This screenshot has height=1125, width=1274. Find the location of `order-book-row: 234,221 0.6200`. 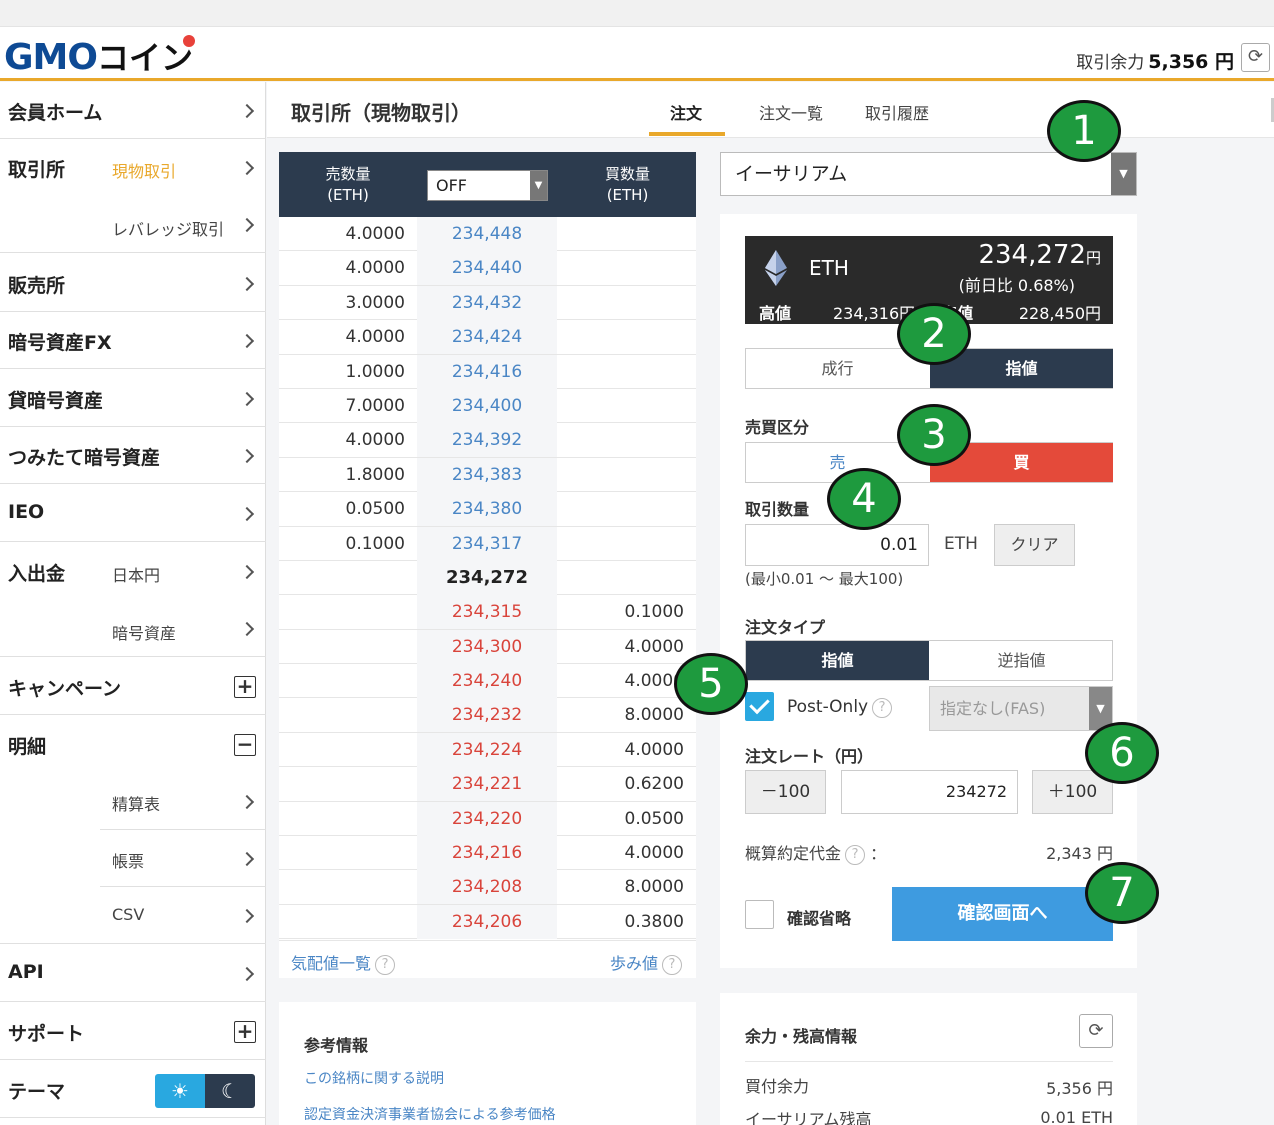

order-book-row: 234,221 0.6200 is located at coordinates (487, 784).